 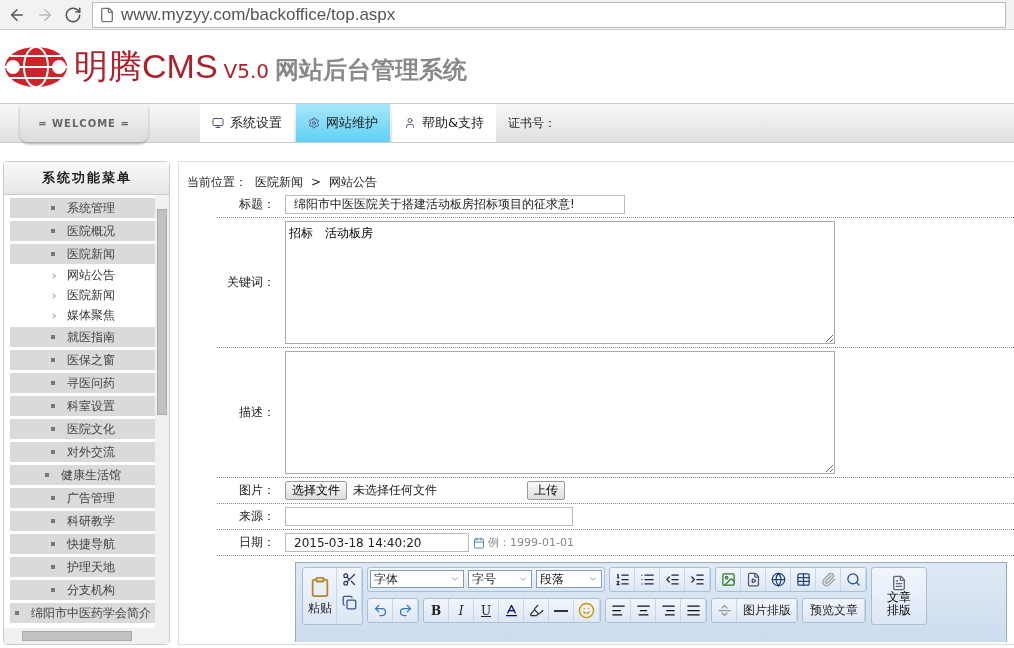 I want to click on user-icon, so click(x=410, y=123).